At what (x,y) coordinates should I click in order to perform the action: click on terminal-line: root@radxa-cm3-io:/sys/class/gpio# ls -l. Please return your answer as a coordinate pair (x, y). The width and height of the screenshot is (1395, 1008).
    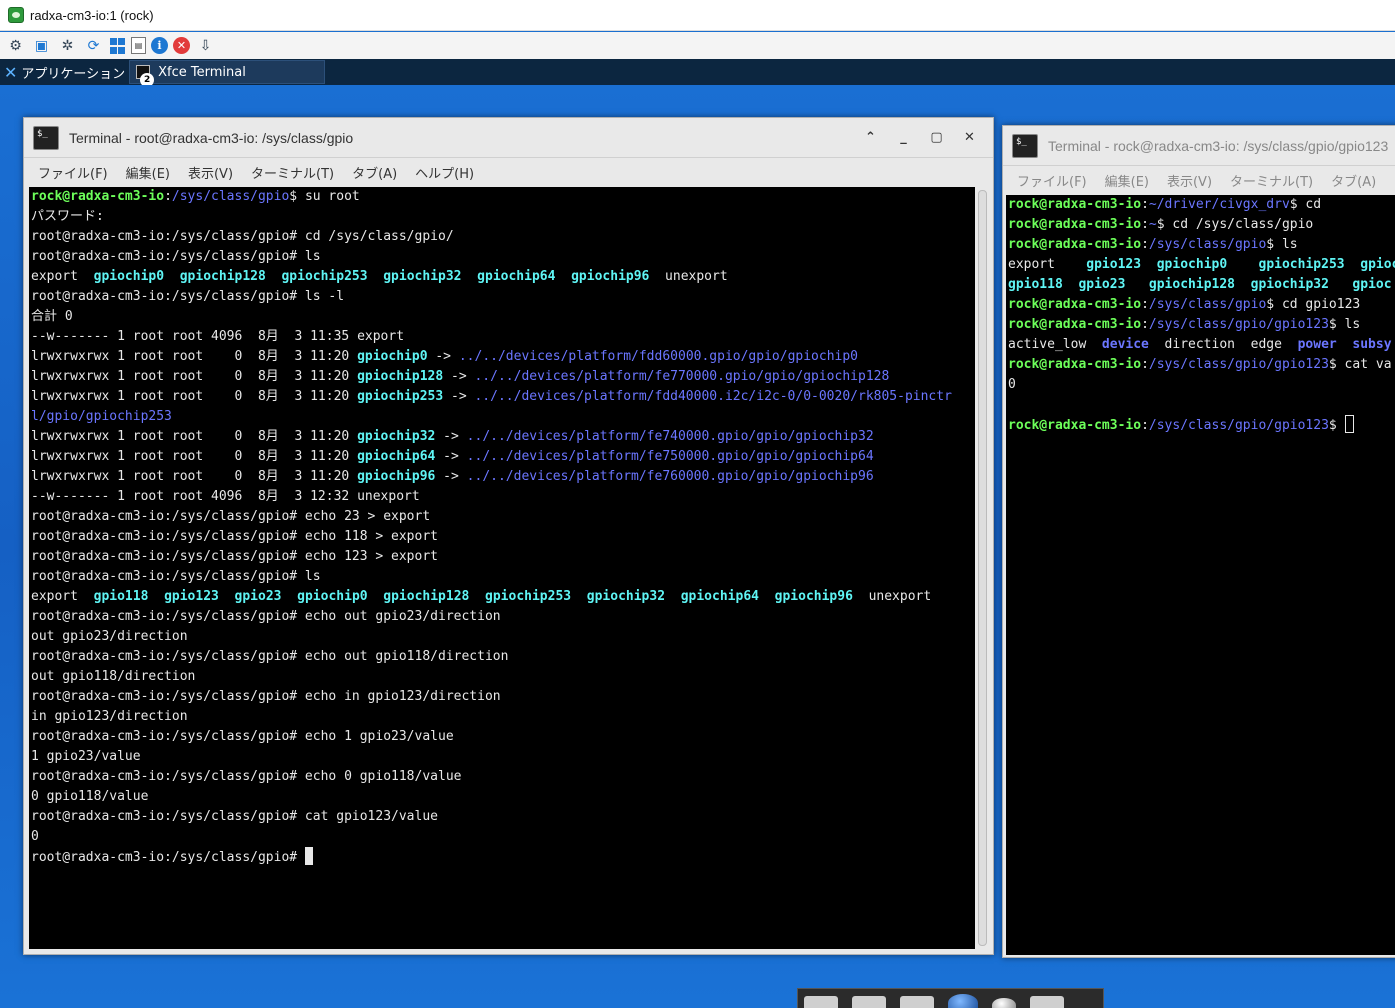
    Looking at the image, I should click on (503, 297).